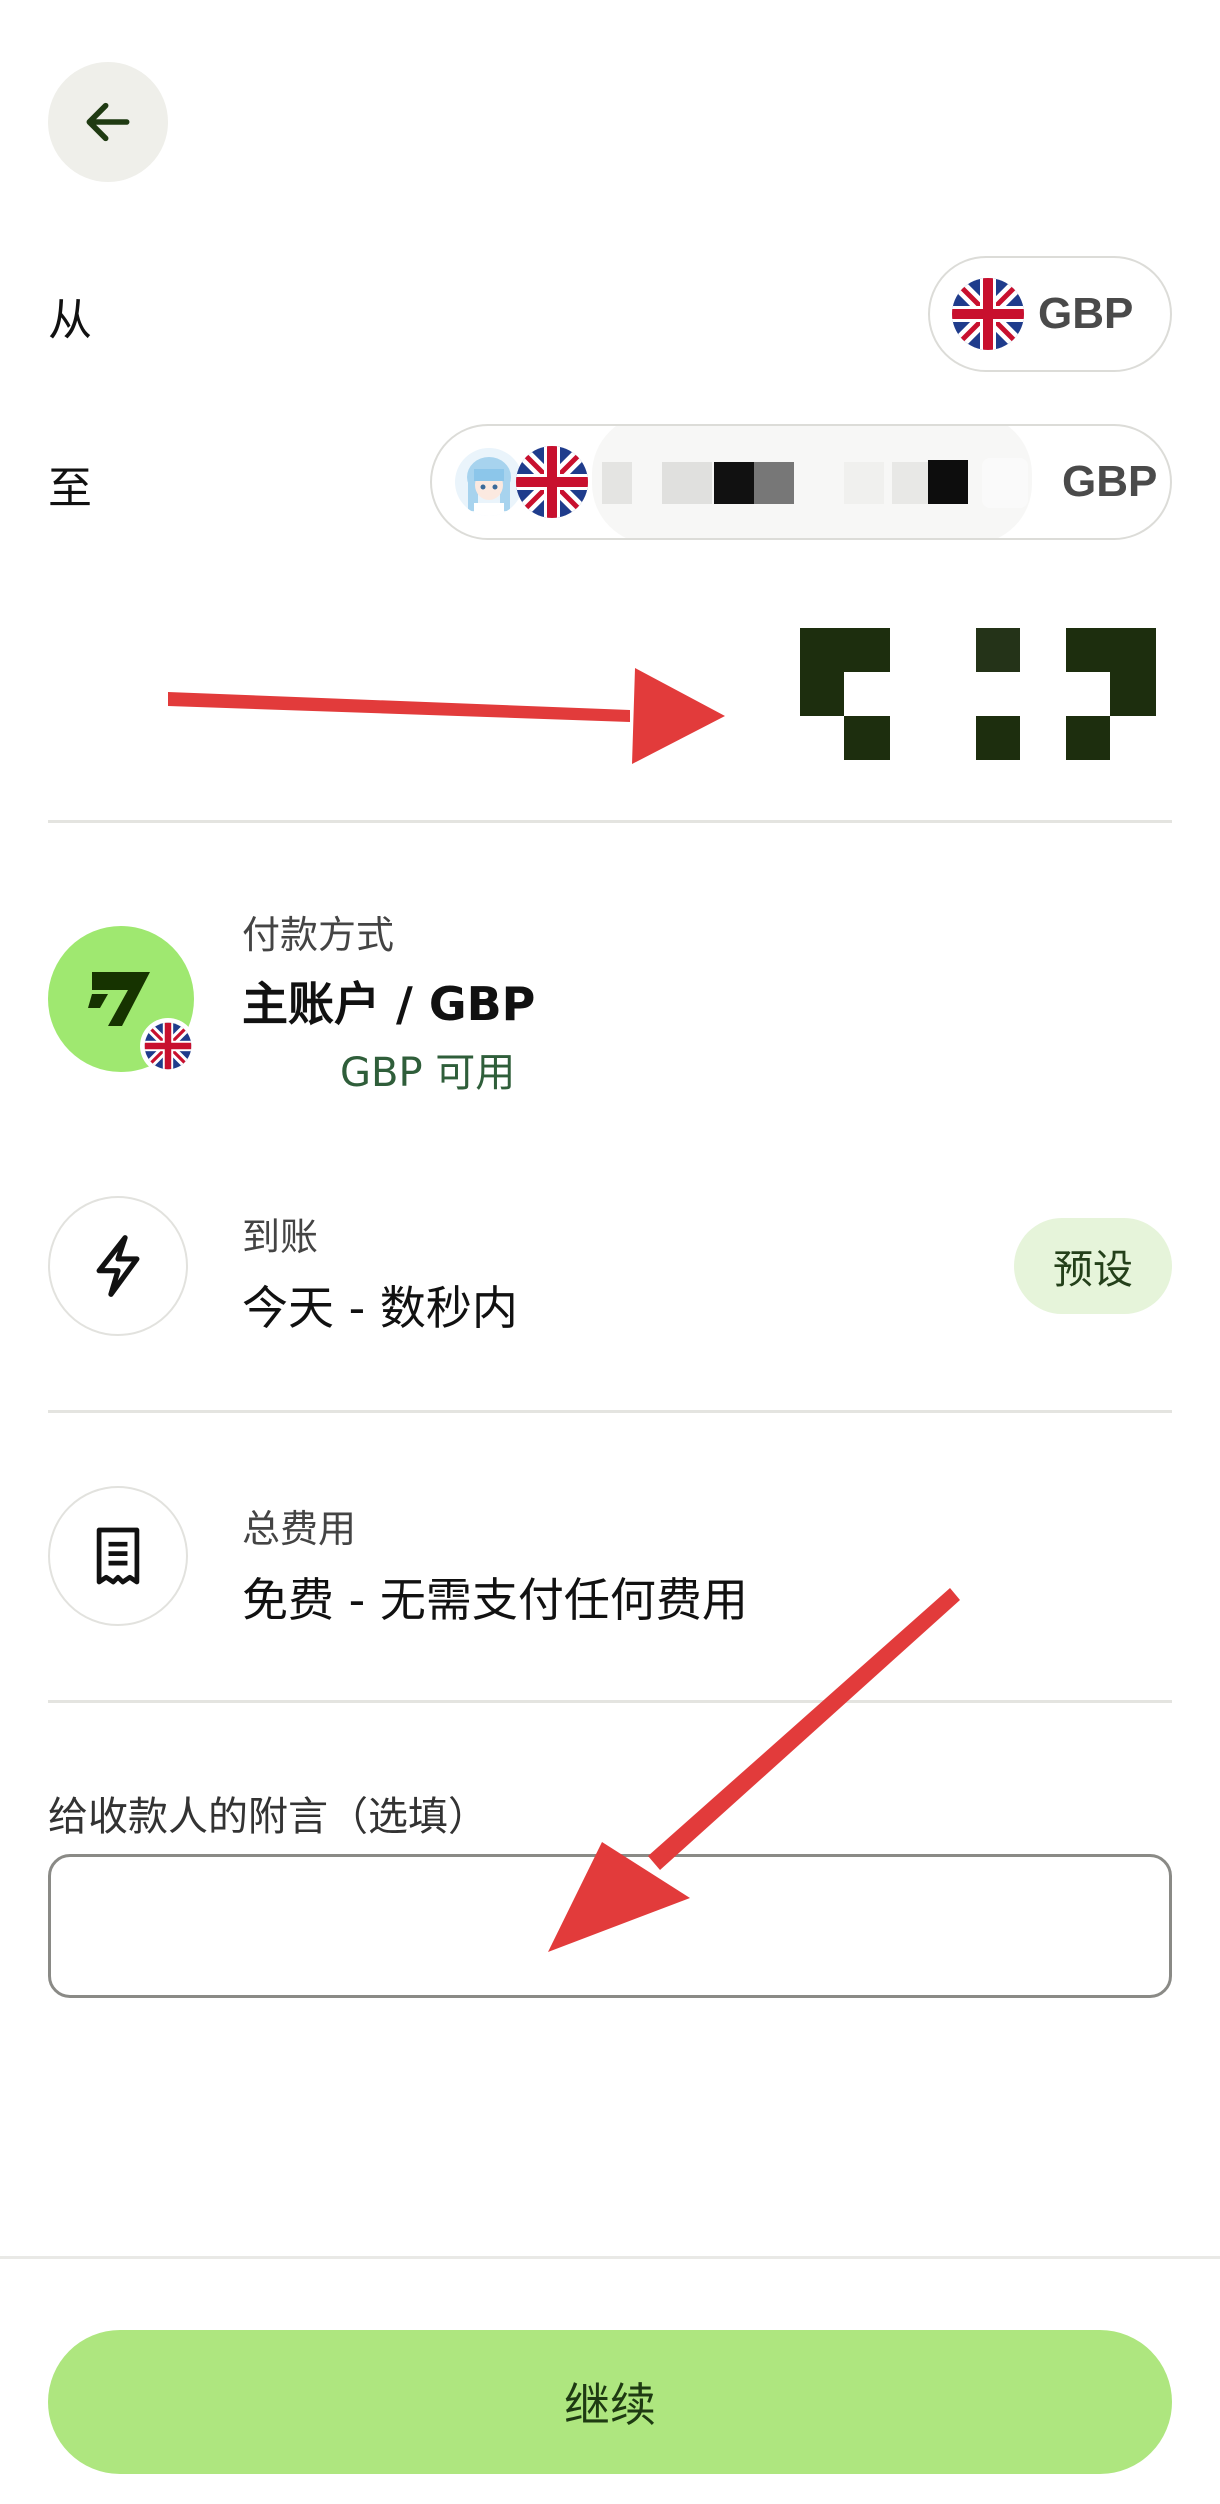 This screenshot has height=2504, width=1220. I want to click on arrival-icon-container, so click(118, 1266).